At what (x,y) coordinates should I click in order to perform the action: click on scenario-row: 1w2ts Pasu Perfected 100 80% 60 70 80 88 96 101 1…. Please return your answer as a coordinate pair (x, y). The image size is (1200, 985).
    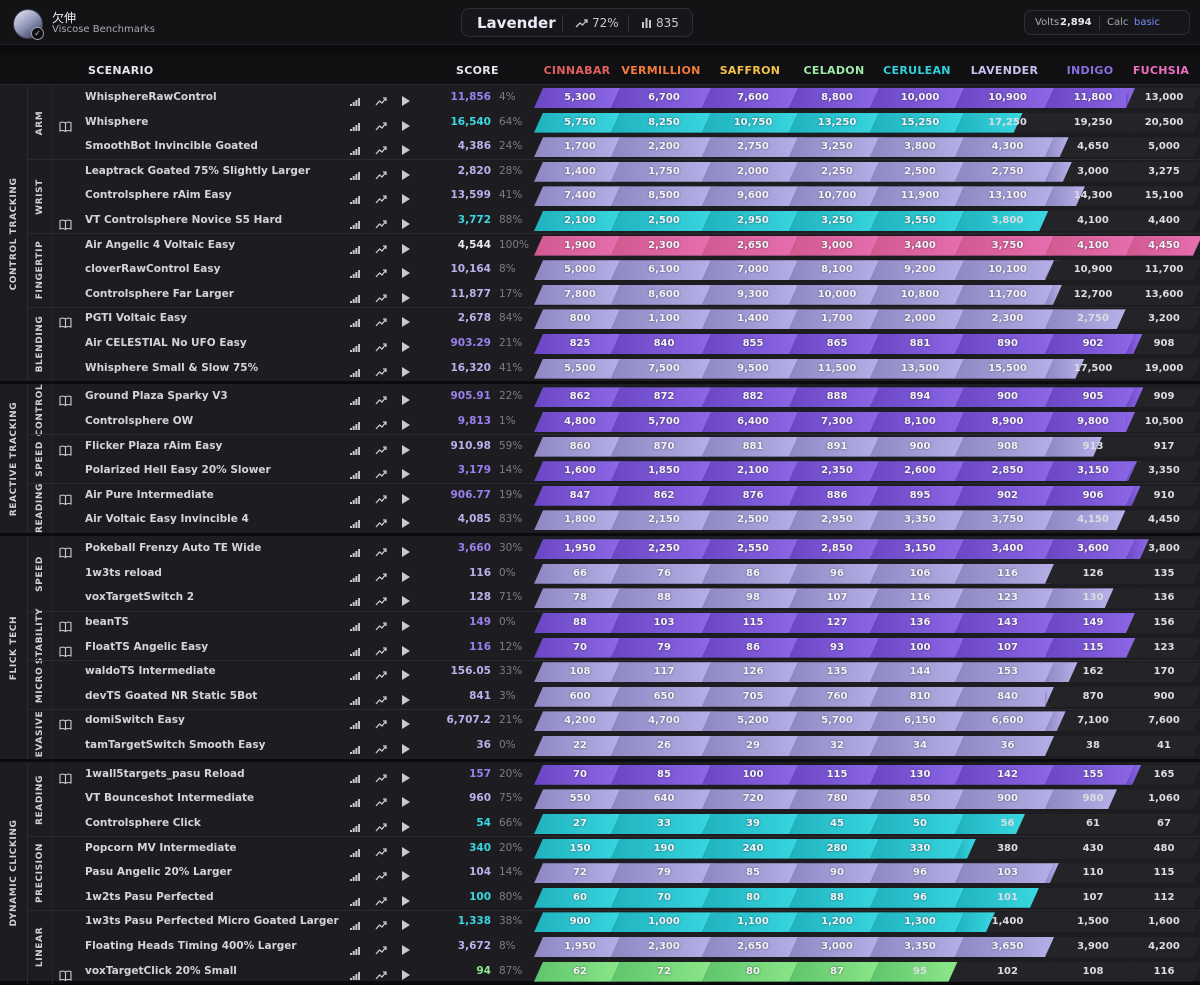
    Looking at the image, I should click on (626, 898).